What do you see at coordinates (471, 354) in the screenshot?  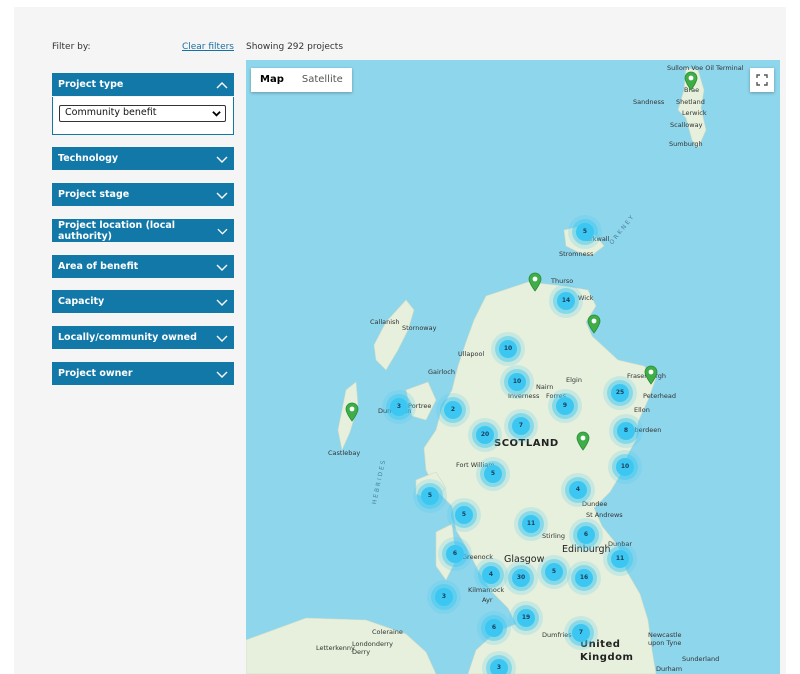 I see `place-label: Ullapool` at bounding box center [471, 354].